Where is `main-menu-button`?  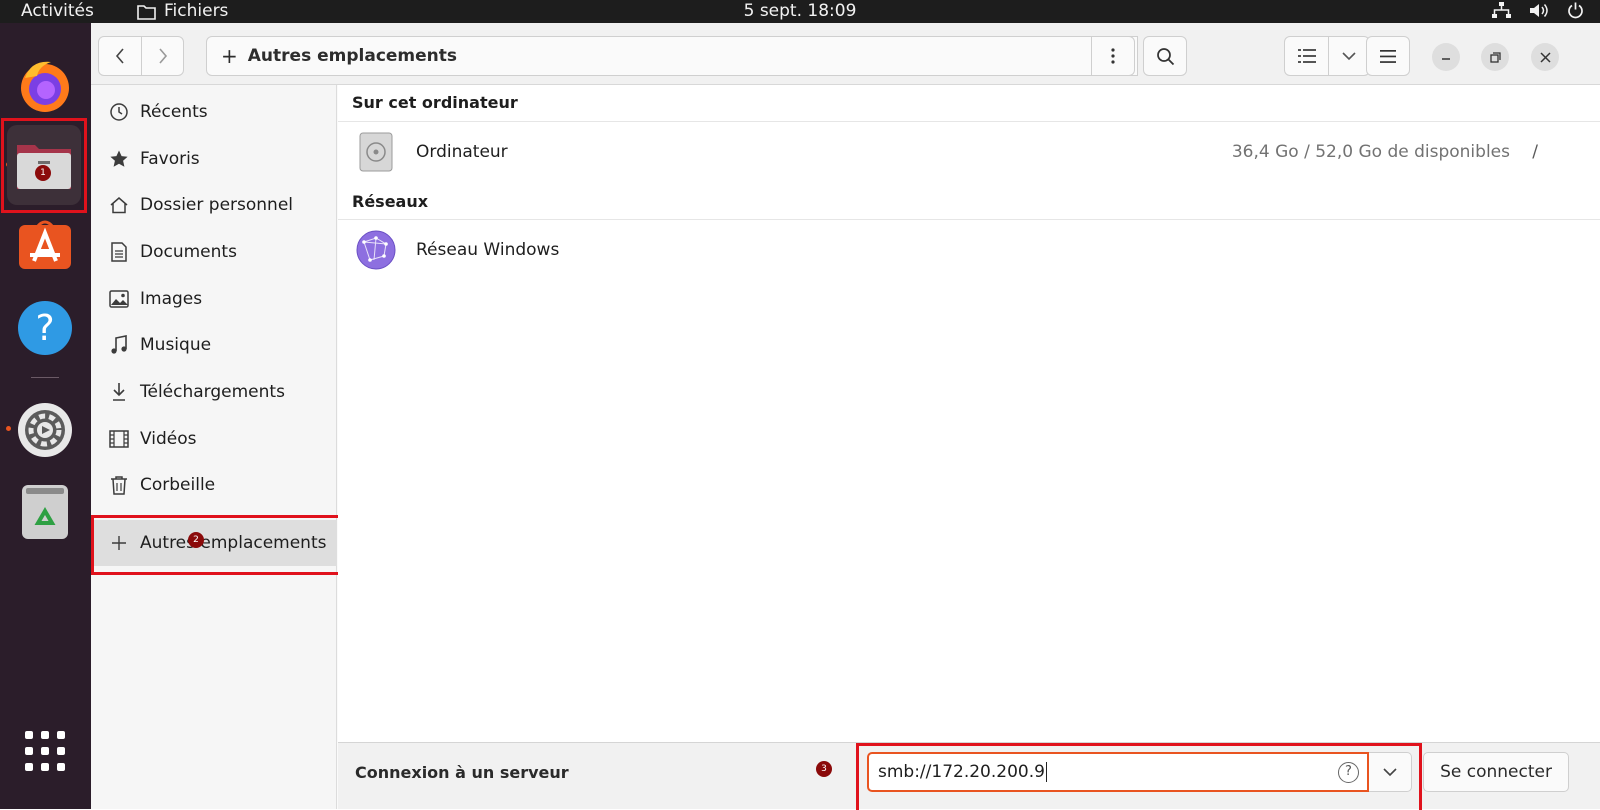
main-menu-button is located at coordinates (1388, 56).